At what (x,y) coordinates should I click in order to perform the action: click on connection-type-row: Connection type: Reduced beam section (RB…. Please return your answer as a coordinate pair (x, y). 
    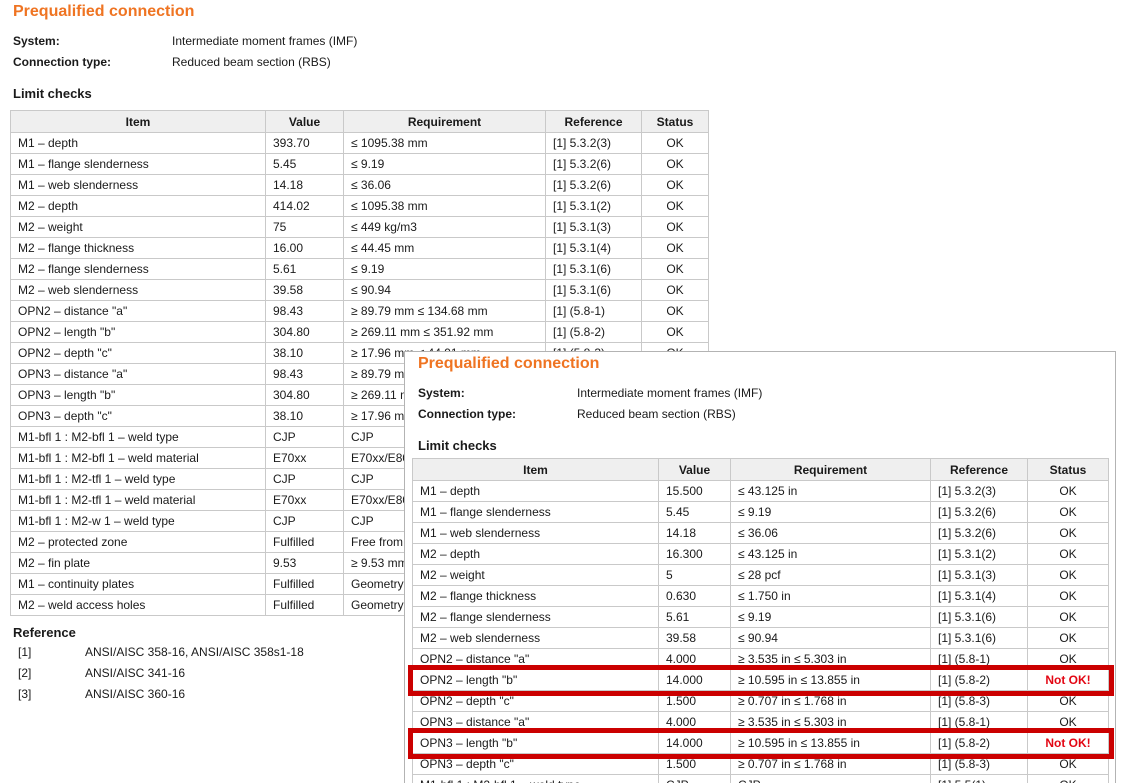
    Looking at the image, I should click on (172, 62).